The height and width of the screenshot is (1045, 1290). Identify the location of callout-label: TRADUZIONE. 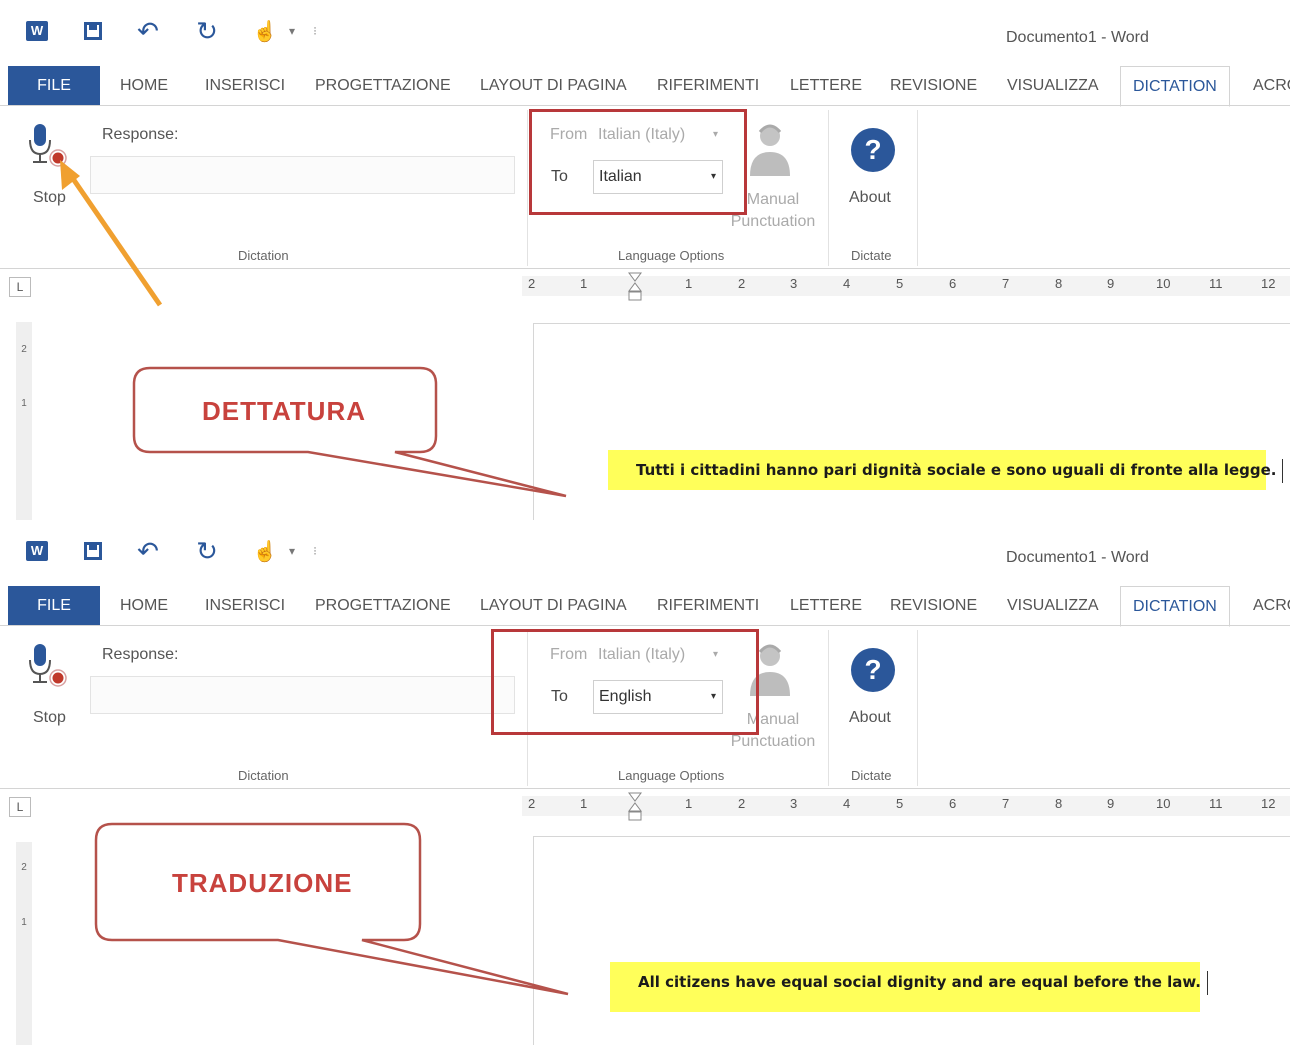
(262, 883).